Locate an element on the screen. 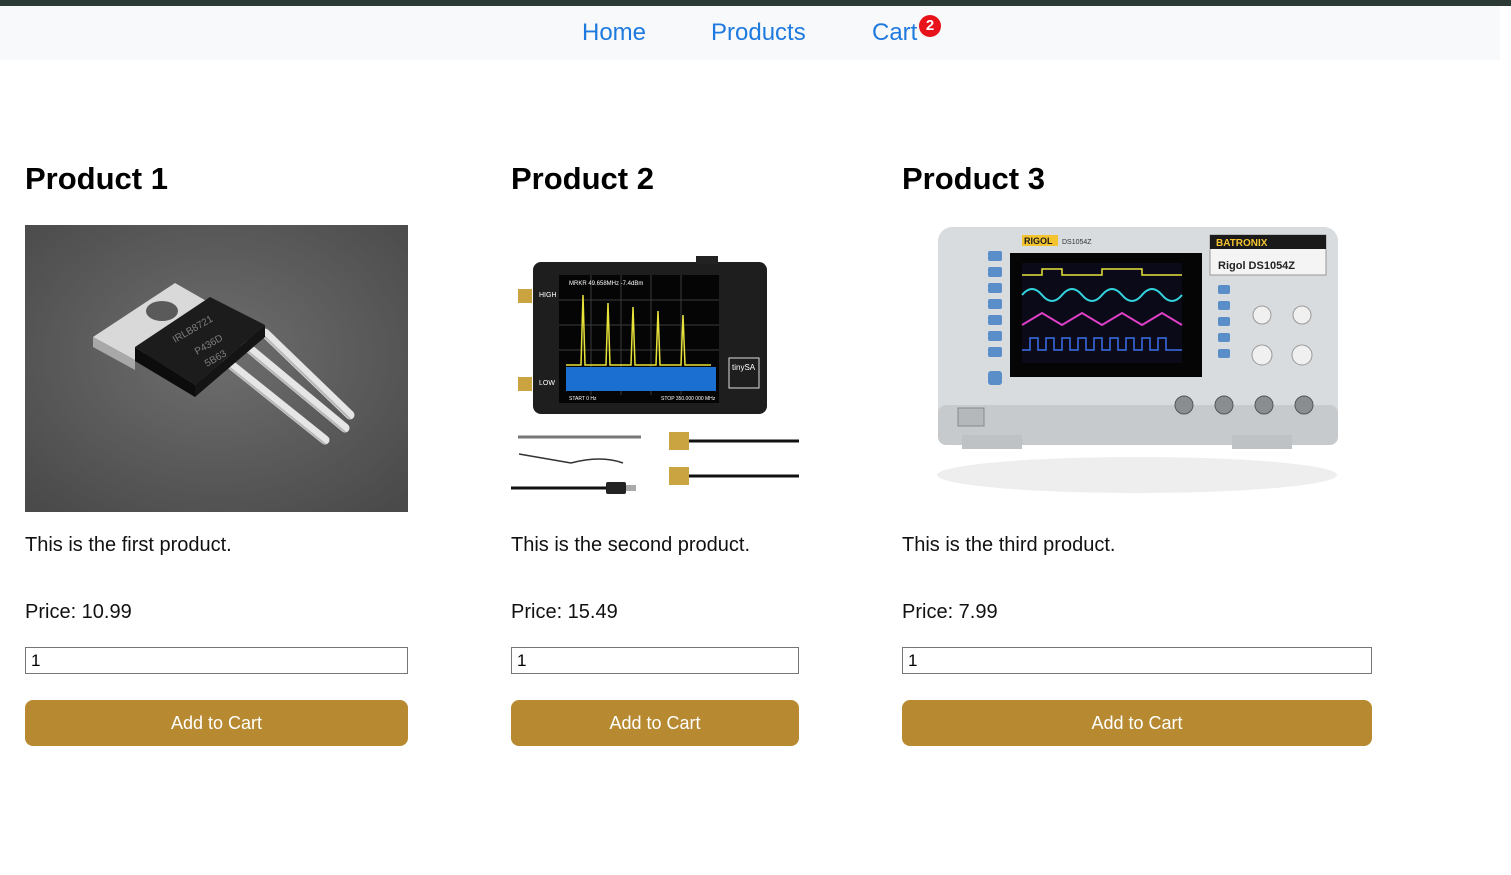  svg-text: HIGH is located at coordinates (548, 295).